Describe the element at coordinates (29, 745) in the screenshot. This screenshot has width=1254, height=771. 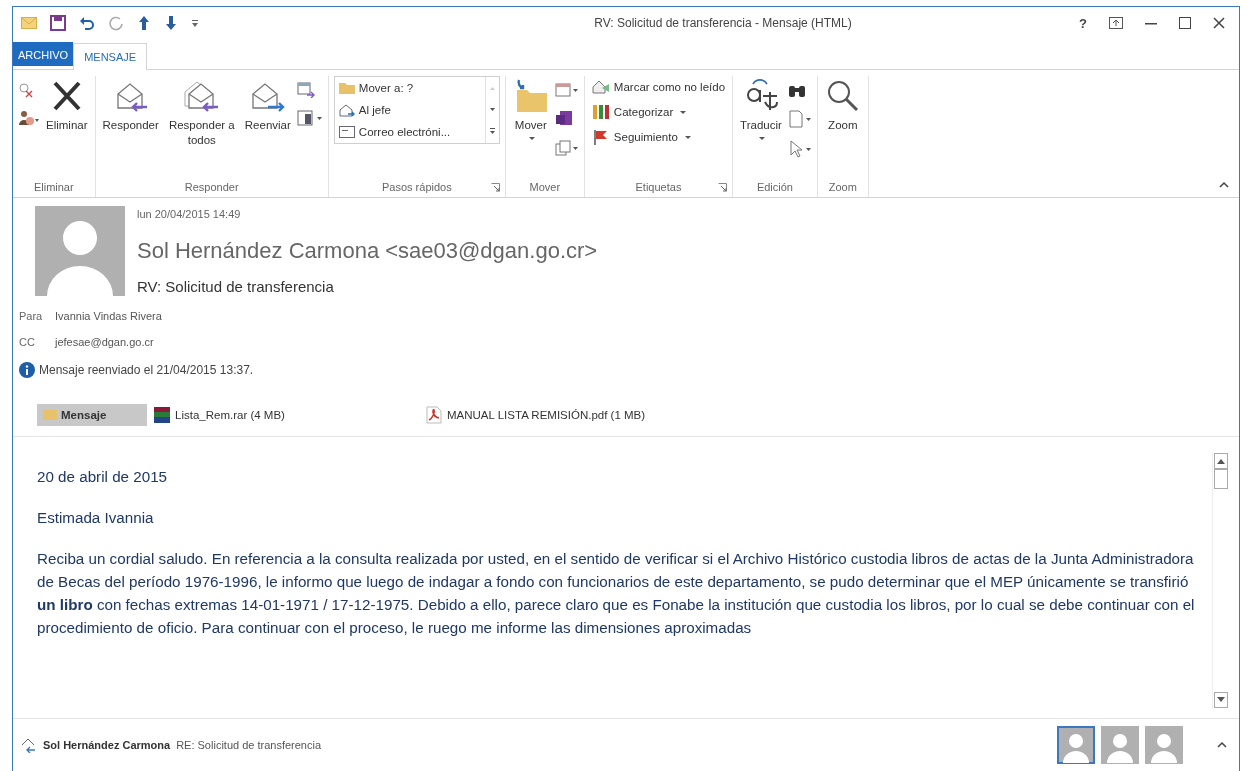
I see `reply-icon` at that location.